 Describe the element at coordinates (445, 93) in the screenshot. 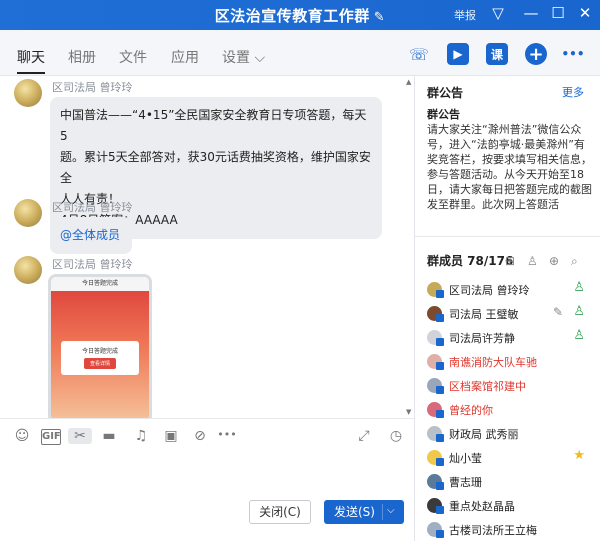

I see `announcement-title: 群公告` at that location.